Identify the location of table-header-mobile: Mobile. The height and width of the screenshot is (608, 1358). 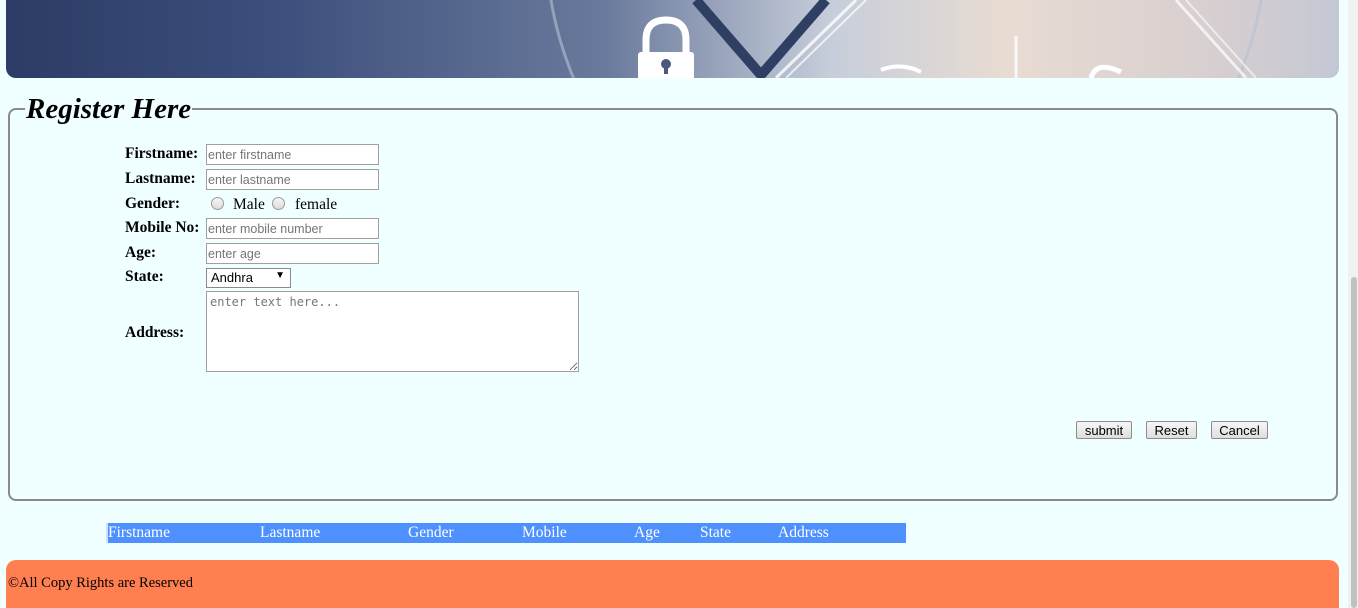
(544, 532).